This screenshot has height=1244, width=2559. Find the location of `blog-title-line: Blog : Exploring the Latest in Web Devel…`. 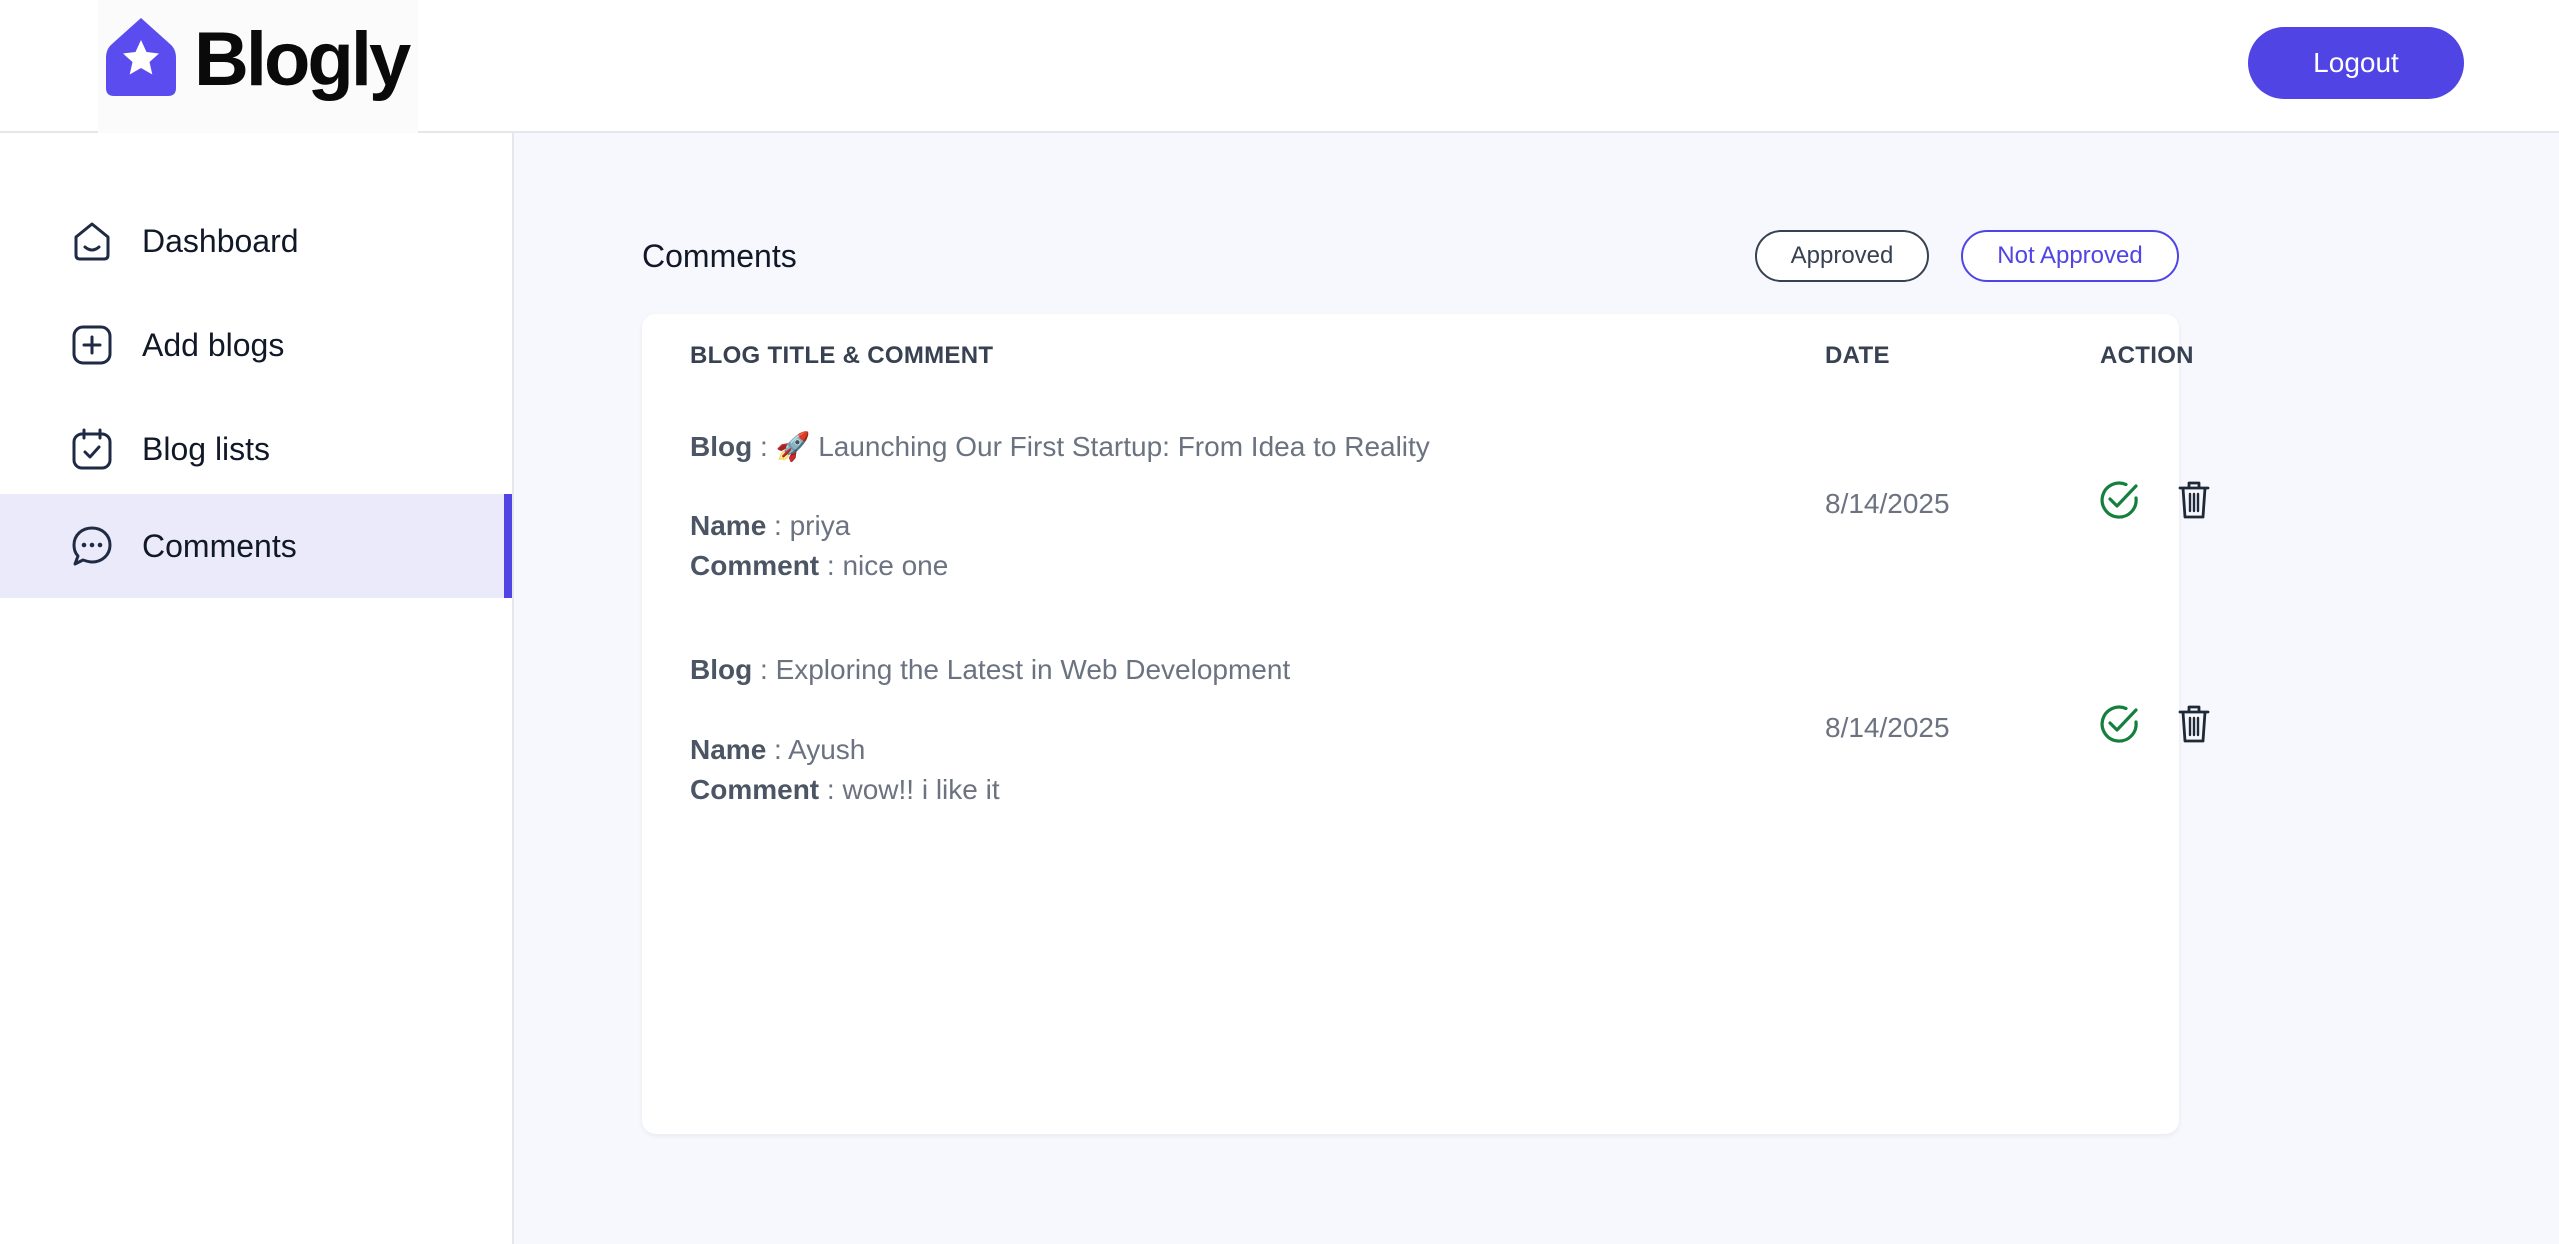

blog-title-line: Blog : Exploring the Latest in Web Devel… is located at coordinates (990, 669).